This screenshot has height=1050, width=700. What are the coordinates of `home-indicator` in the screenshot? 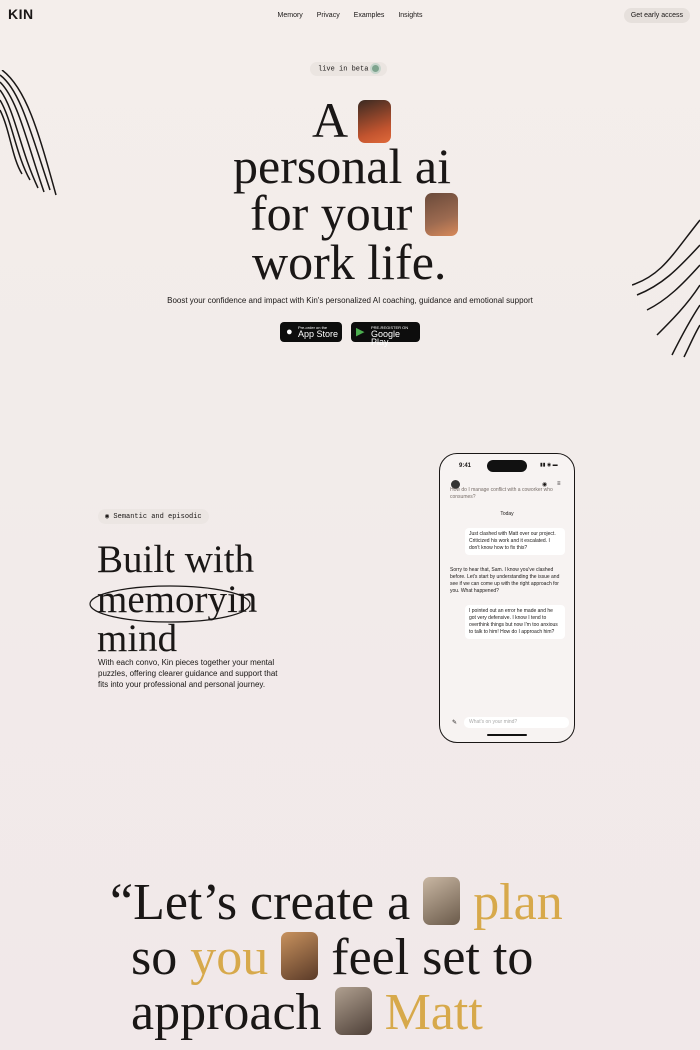 It's located at (507, 735).